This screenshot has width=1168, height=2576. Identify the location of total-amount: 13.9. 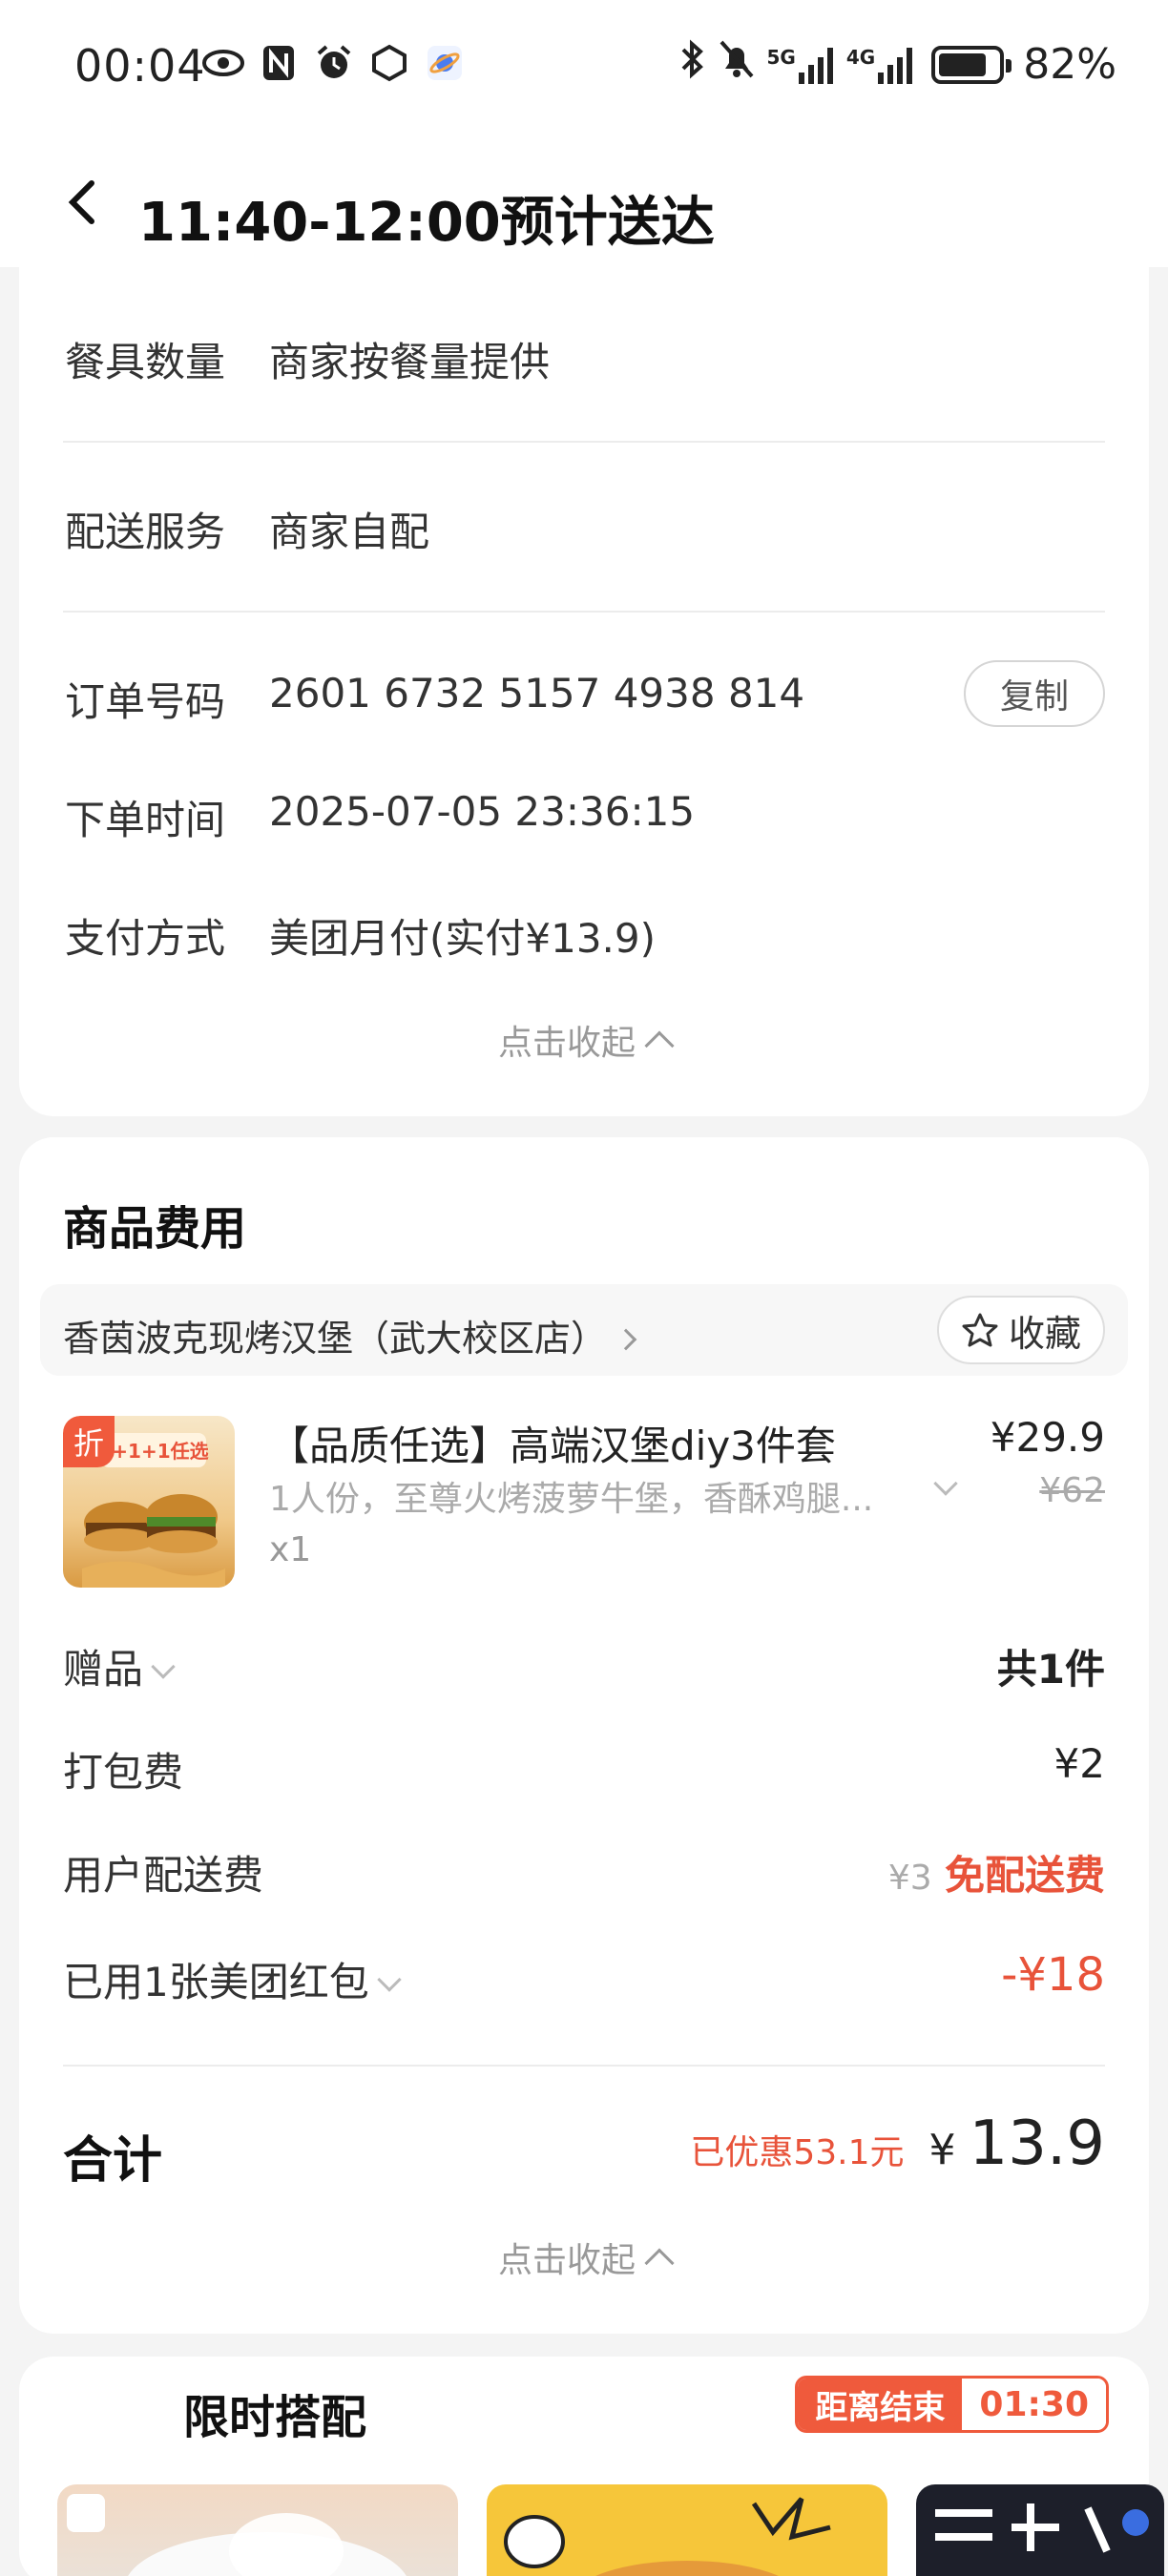
(1037, 2144).